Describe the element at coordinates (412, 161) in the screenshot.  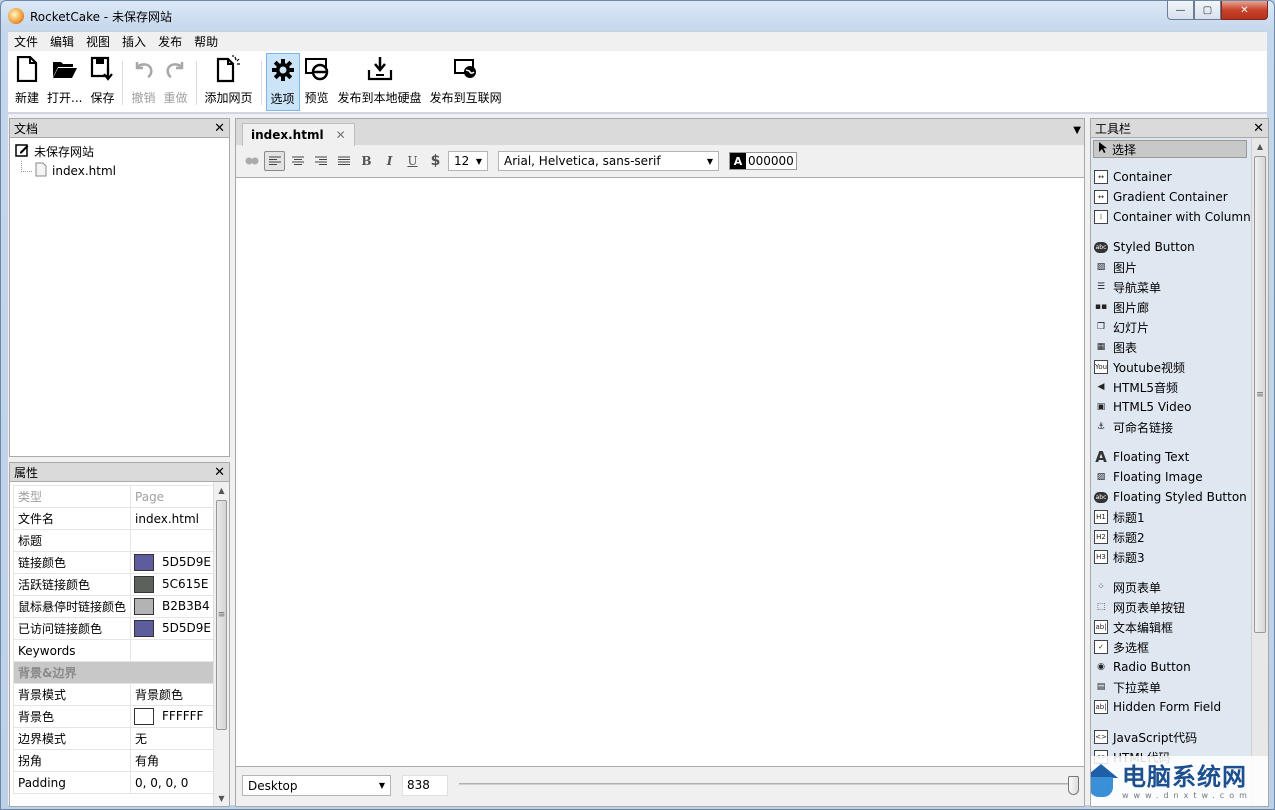
I see `underline-button: U` at that location.